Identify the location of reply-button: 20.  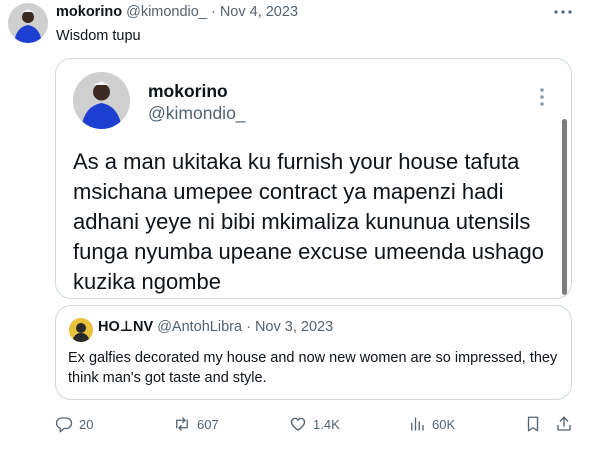
(74, 424).